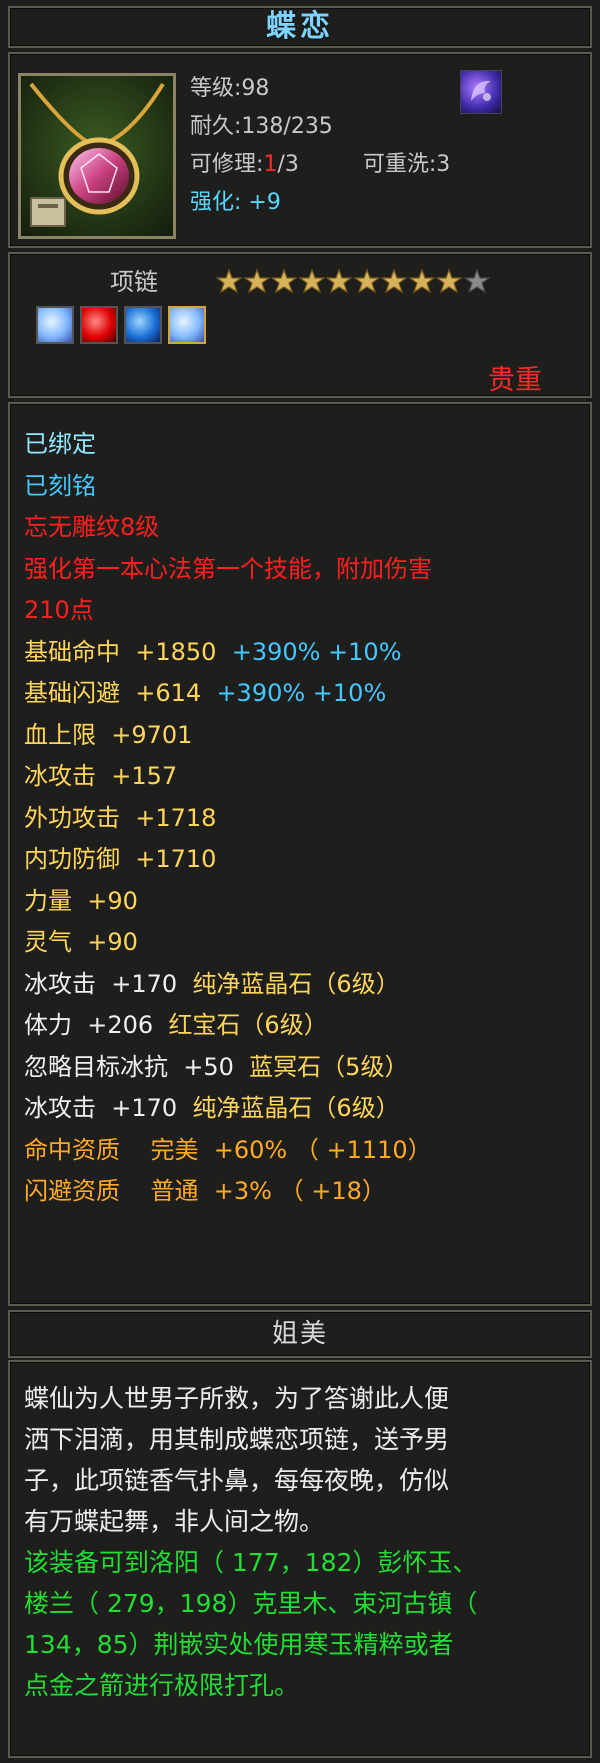 The width and height of the screenshot is (600, 1763). I want to click on attribute-line: 力量 +90, so click(81, 900).